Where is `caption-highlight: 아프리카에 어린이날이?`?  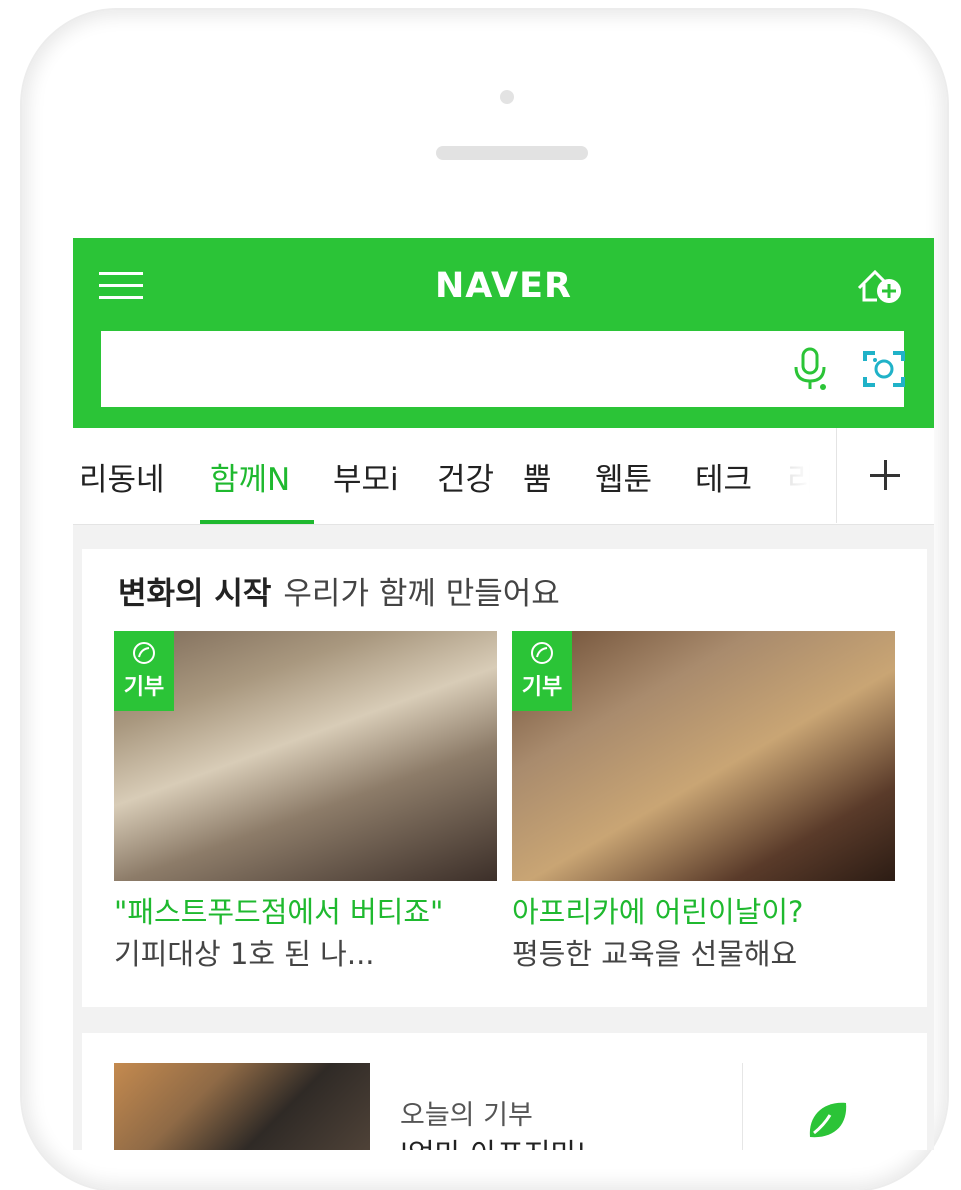 caption-highlight: 아프리카에 어린이날이? is located at coordinates (658, 912).